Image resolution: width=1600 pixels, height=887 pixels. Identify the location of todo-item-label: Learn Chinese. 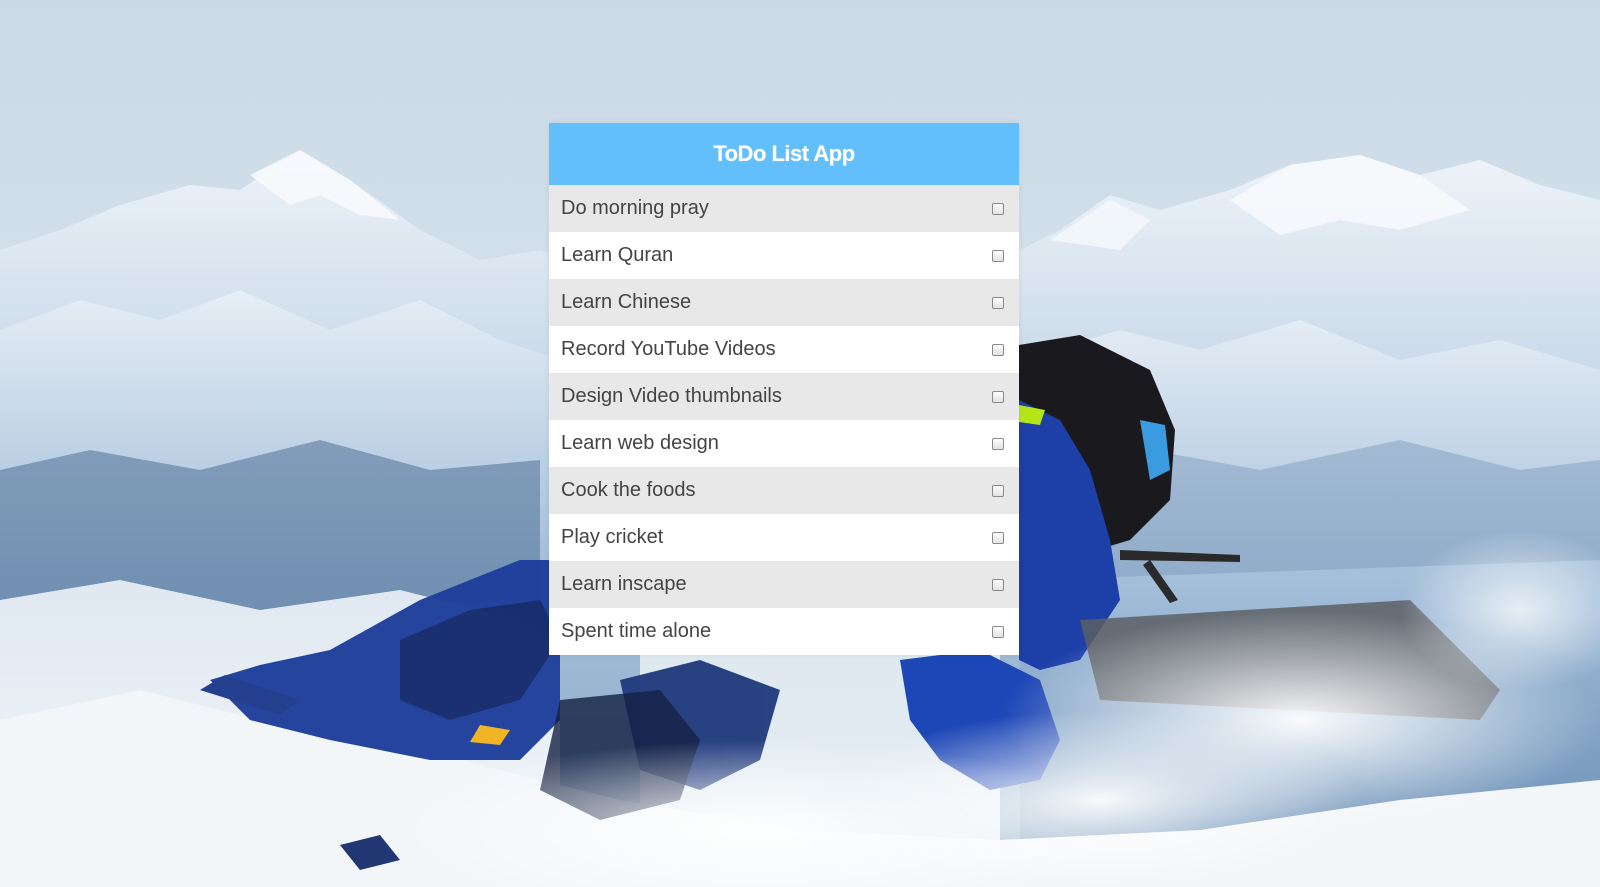
(626, 302).